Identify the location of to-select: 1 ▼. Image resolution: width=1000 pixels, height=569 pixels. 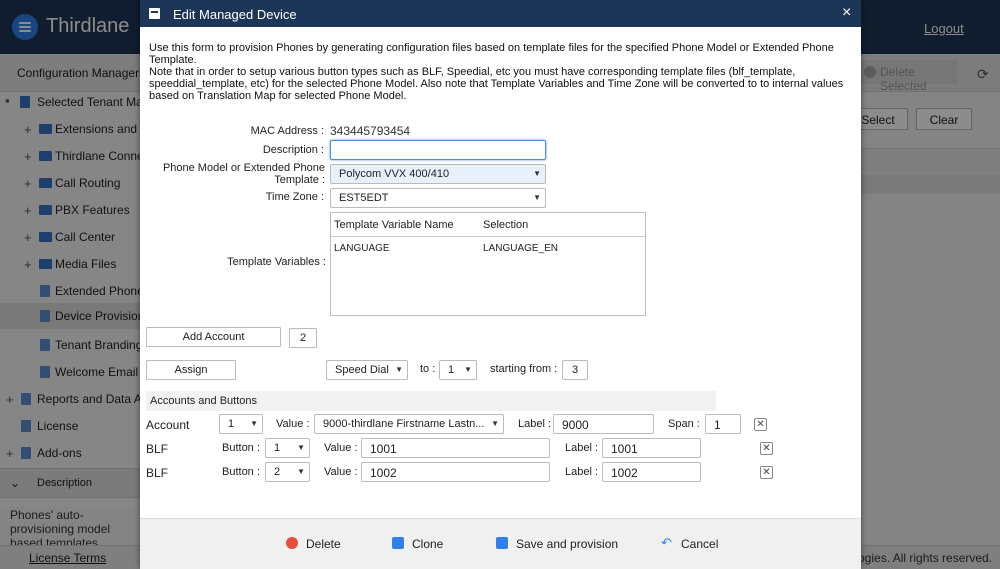
(458, 370).